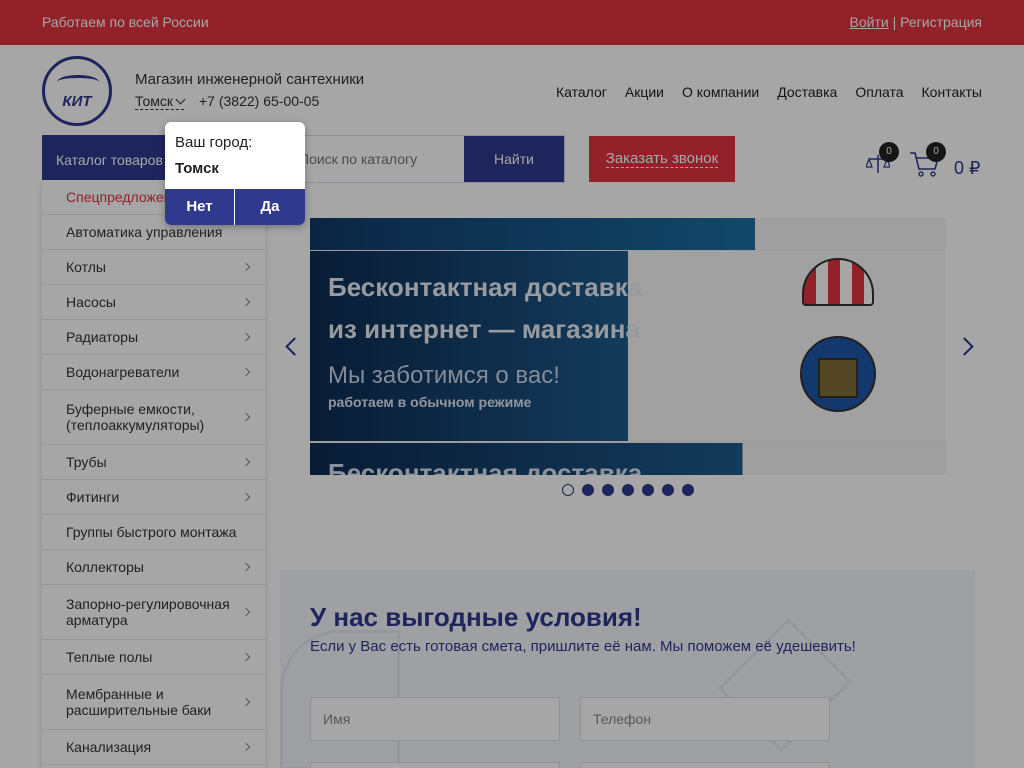 This screenshot has width=1024, height=768. I want to click on city-question: Ваш город:, so click(214, 142).